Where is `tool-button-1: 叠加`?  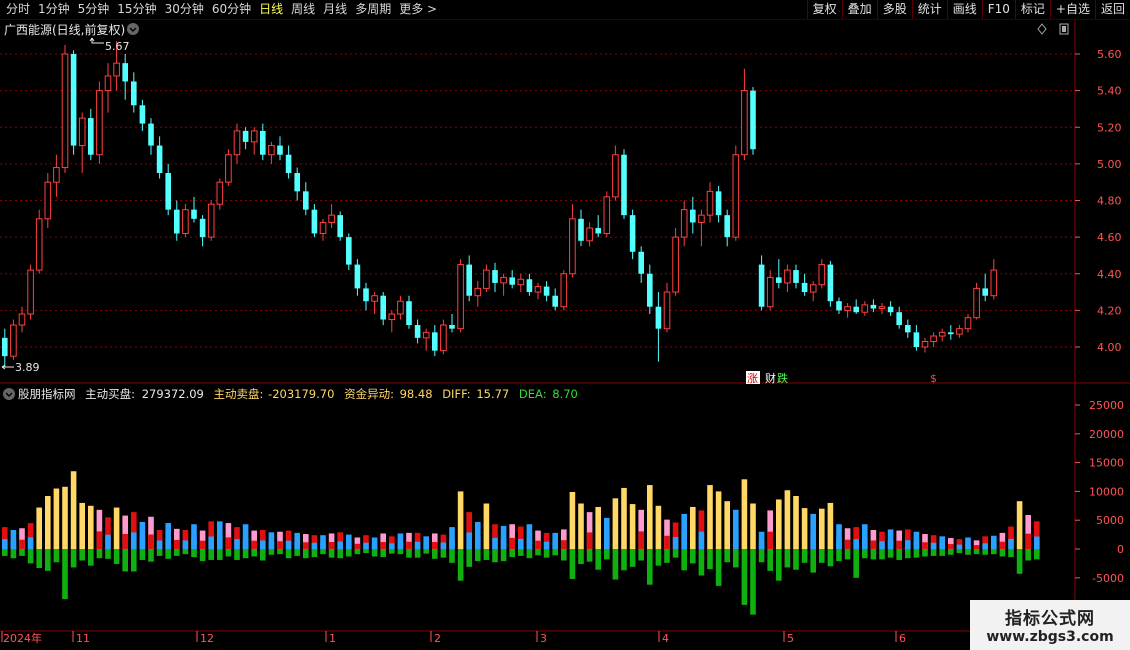 tool-button-1: 叠加 is located at coordinates (859, 9).